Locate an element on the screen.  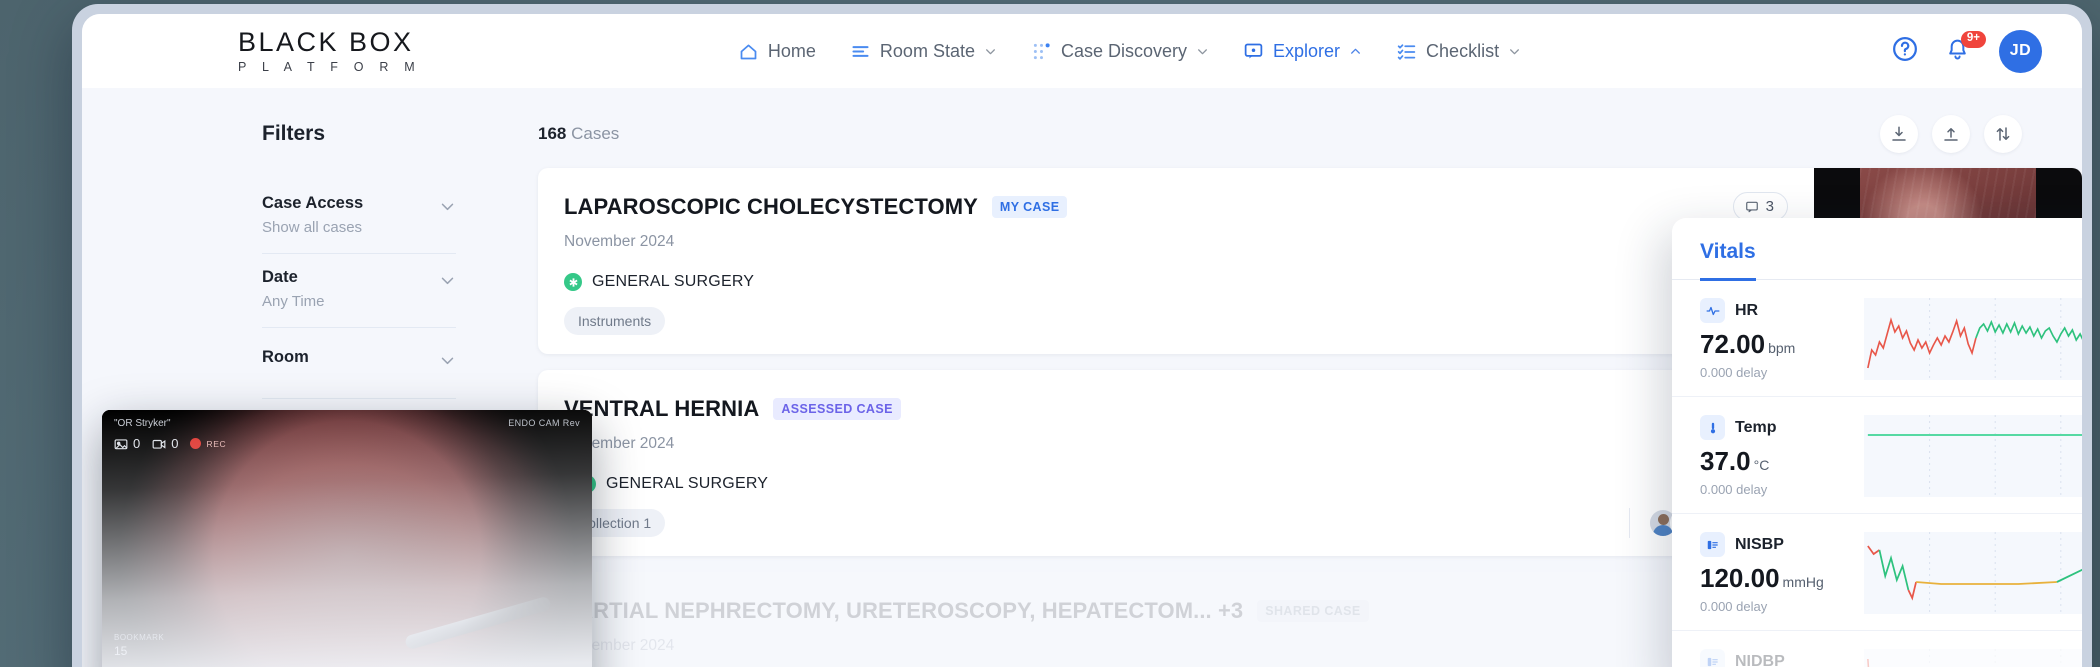
vital-value: 37.0 °C is located at coordinates (1774, 461).